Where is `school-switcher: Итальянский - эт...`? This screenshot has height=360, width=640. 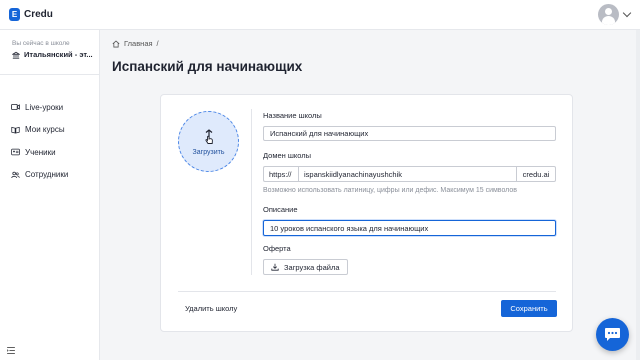 school-switcher: Итальянский - эт... is located at coordinates (54, 54).